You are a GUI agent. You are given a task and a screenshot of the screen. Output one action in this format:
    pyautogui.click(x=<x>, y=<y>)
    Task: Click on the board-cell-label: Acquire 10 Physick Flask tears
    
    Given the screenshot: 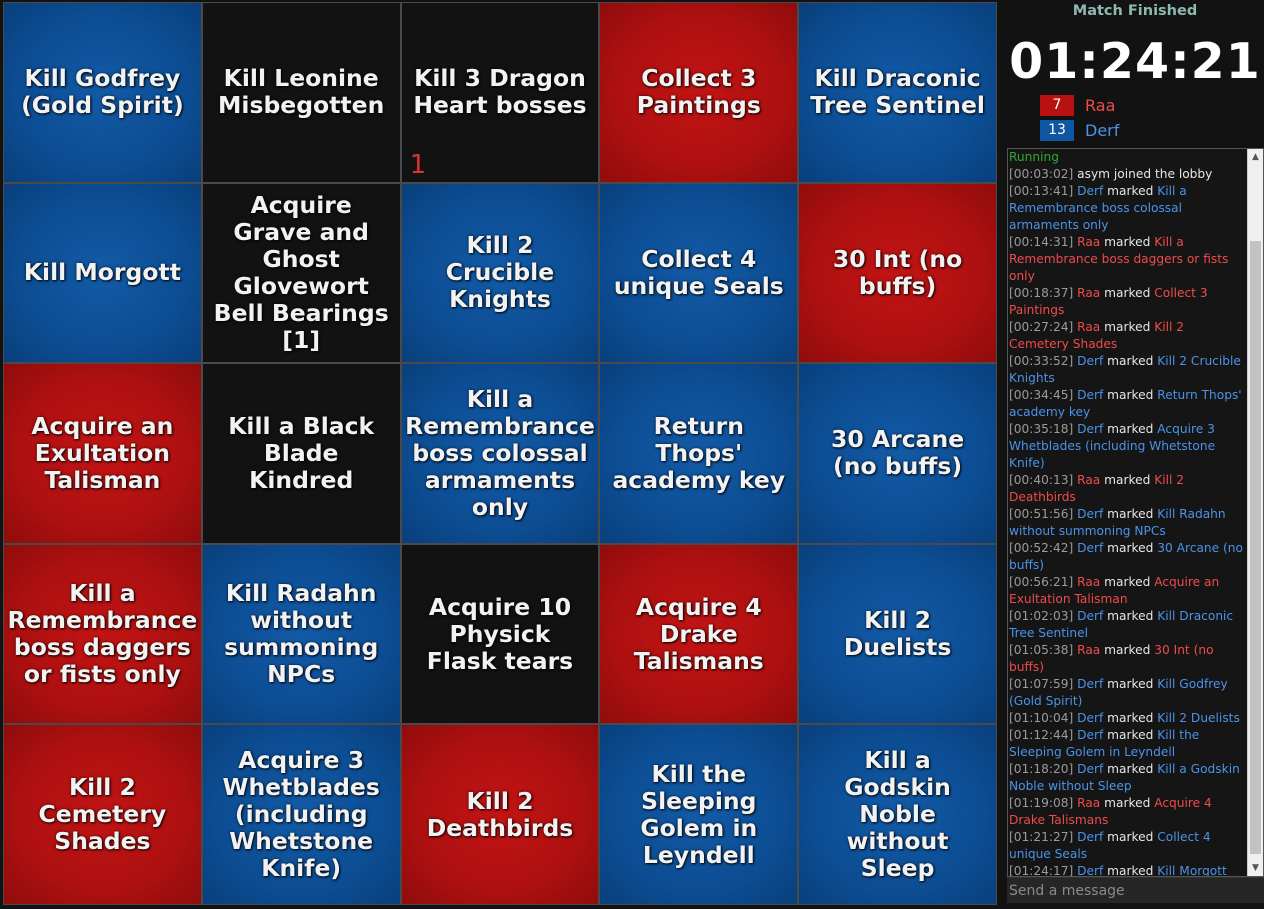 What is the action you would take?
    pyautogui.click(x=500, y=633)
    